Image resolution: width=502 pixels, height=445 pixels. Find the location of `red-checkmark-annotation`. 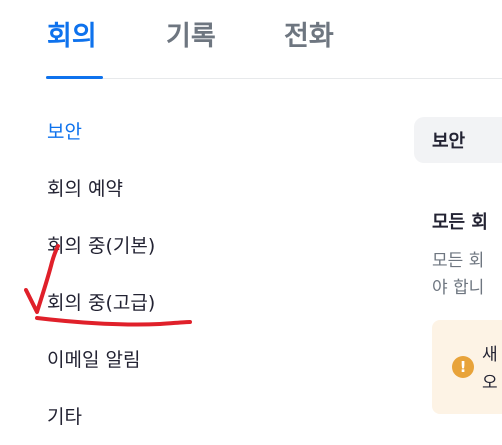

red-checkmark-annotation is located at coordinates (108, 285).